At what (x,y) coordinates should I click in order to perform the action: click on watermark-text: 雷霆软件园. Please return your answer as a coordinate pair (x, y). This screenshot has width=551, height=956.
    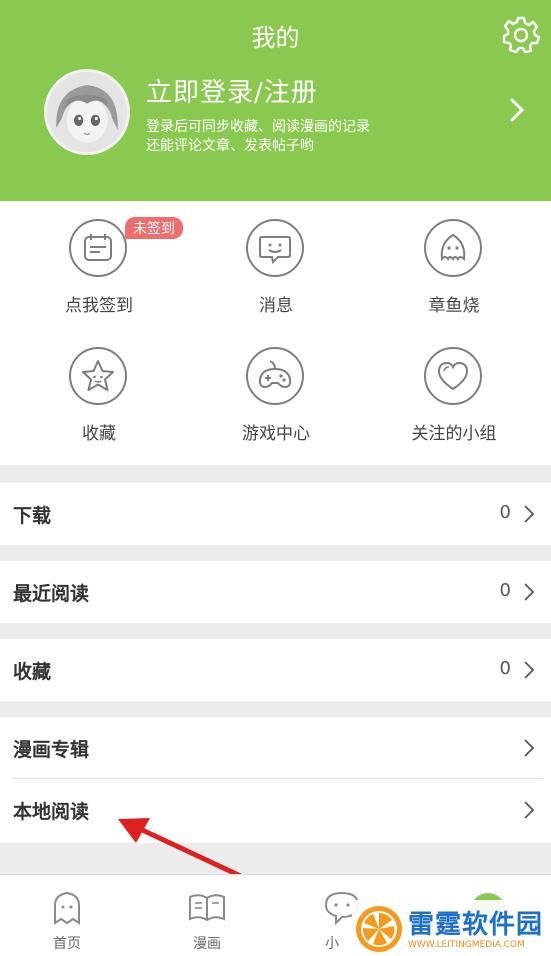
    Looking at the image, I should click on (476, 925).